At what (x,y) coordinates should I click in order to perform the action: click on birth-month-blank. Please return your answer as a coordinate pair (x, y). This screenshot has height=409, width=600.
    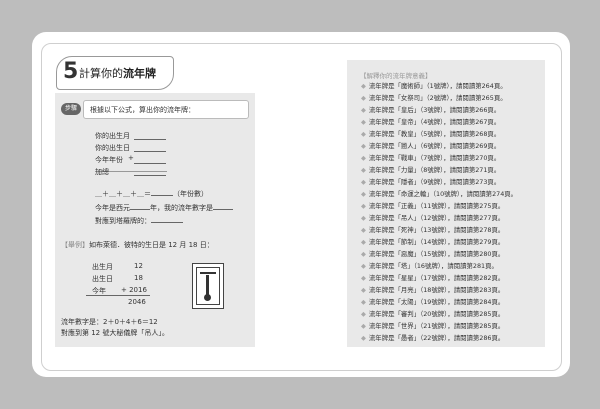
    Looking at the image, I should click on (150, 139).